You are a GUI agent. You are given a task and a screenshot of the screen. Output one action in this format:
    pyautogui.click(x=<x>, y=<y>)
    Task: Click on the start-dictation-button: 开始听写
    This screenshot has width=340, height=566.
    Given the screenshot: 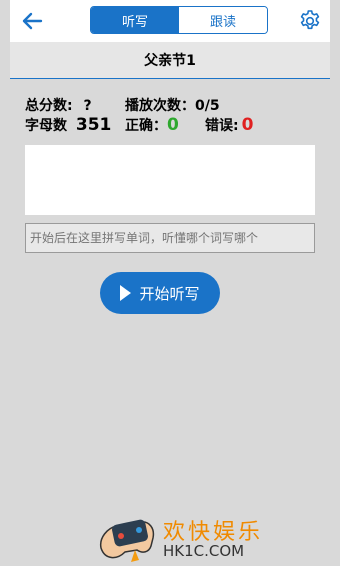 What is the action you would take?
    pyautogui.click(x=160, y=293)
    